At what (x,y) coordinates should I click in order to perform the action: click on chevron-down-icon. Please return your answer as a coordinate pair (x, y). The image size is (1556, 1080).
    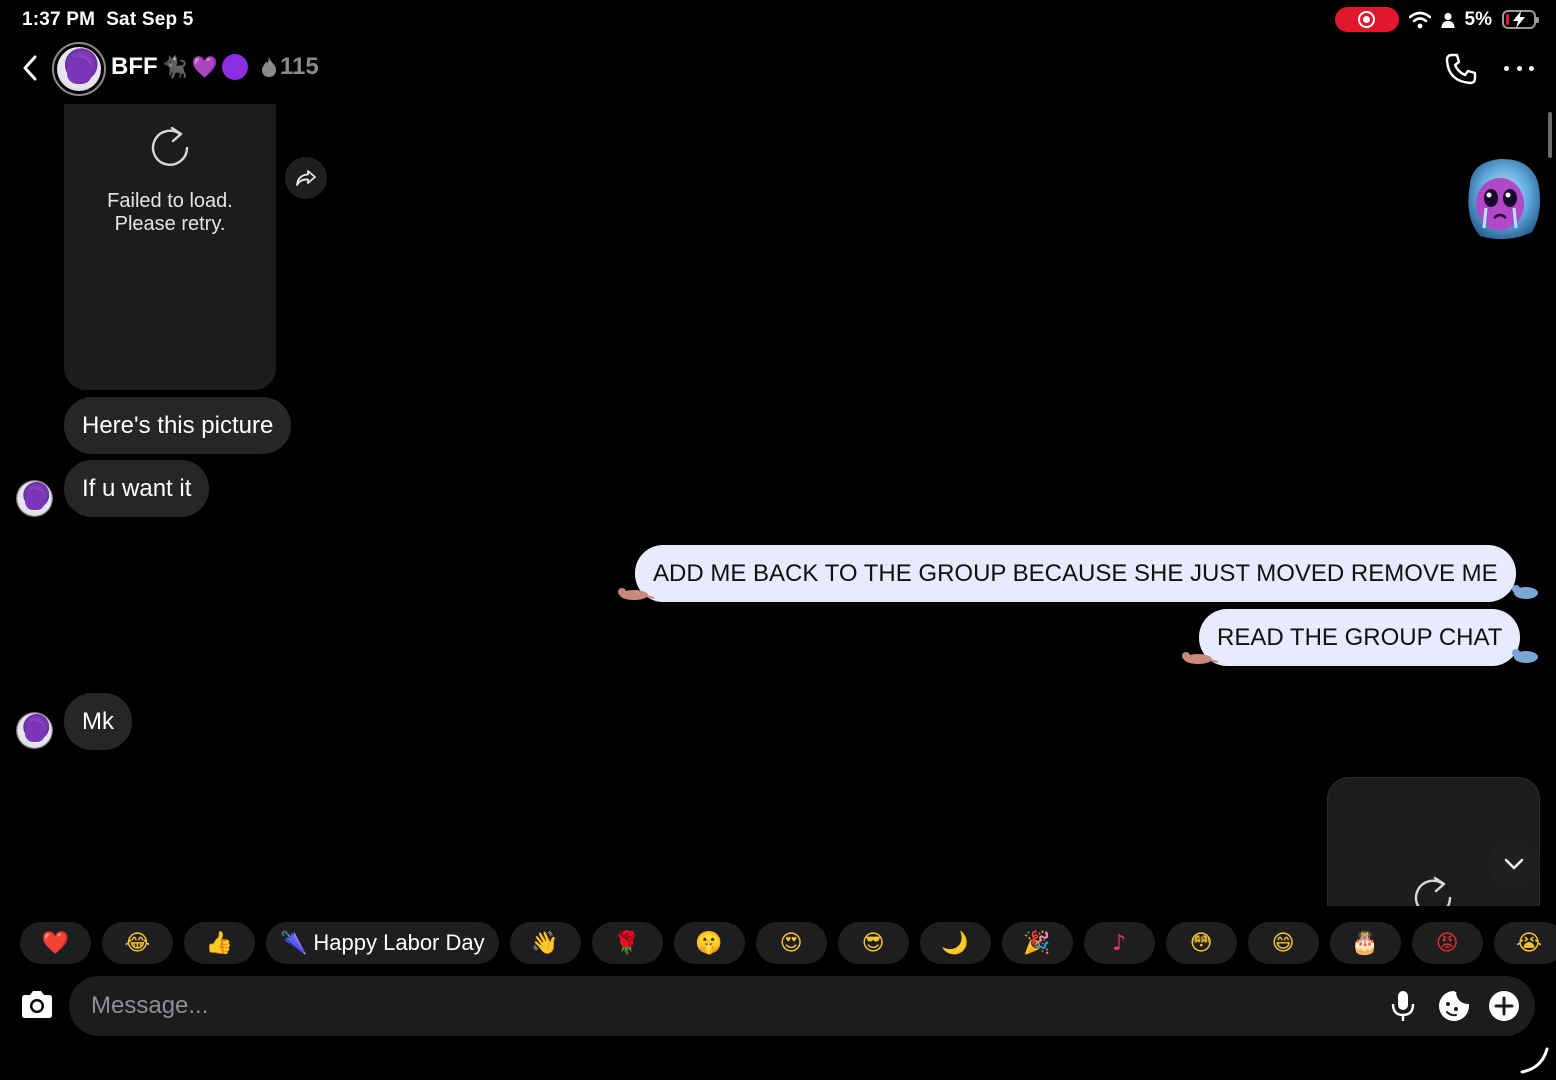
    Looking at the image, I should click on (1514, 864).